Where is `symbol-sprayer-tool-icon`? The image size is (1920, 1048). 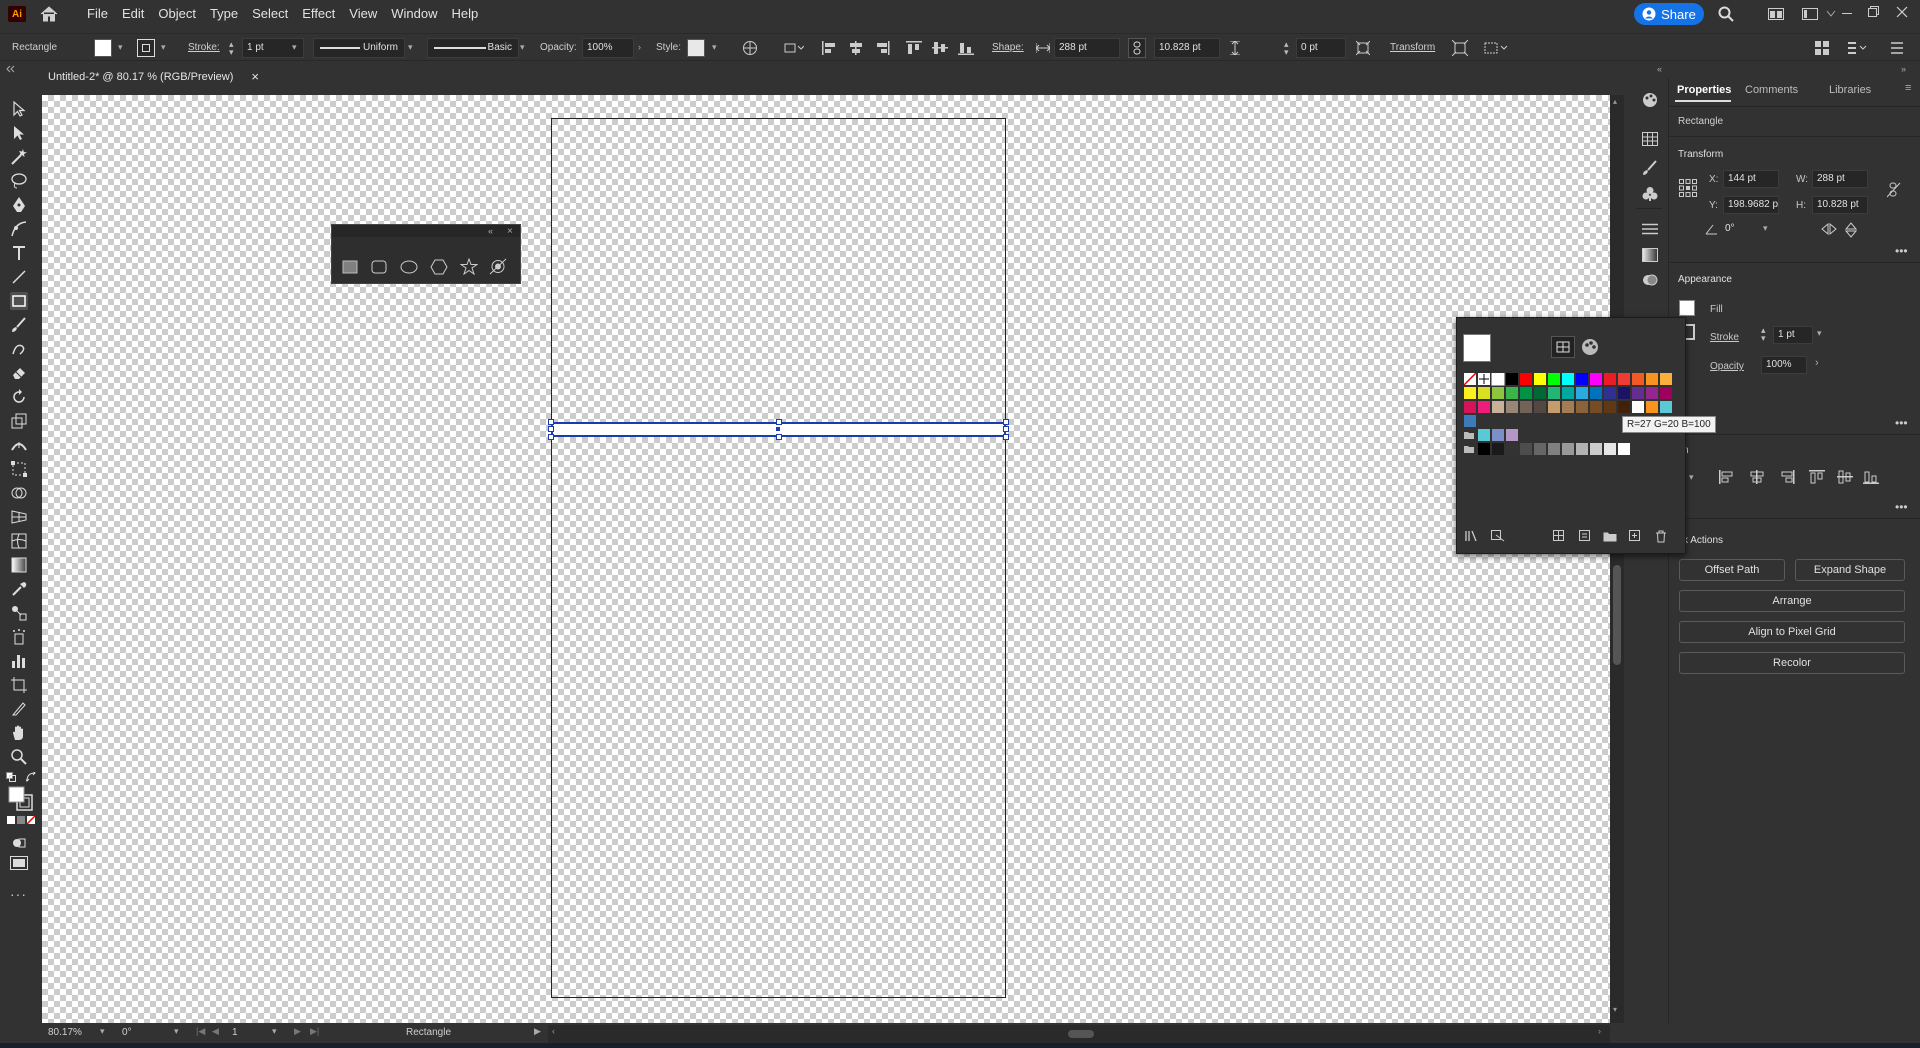
symbol-sprayer-tool-icon is located at coordinates (19, 637).